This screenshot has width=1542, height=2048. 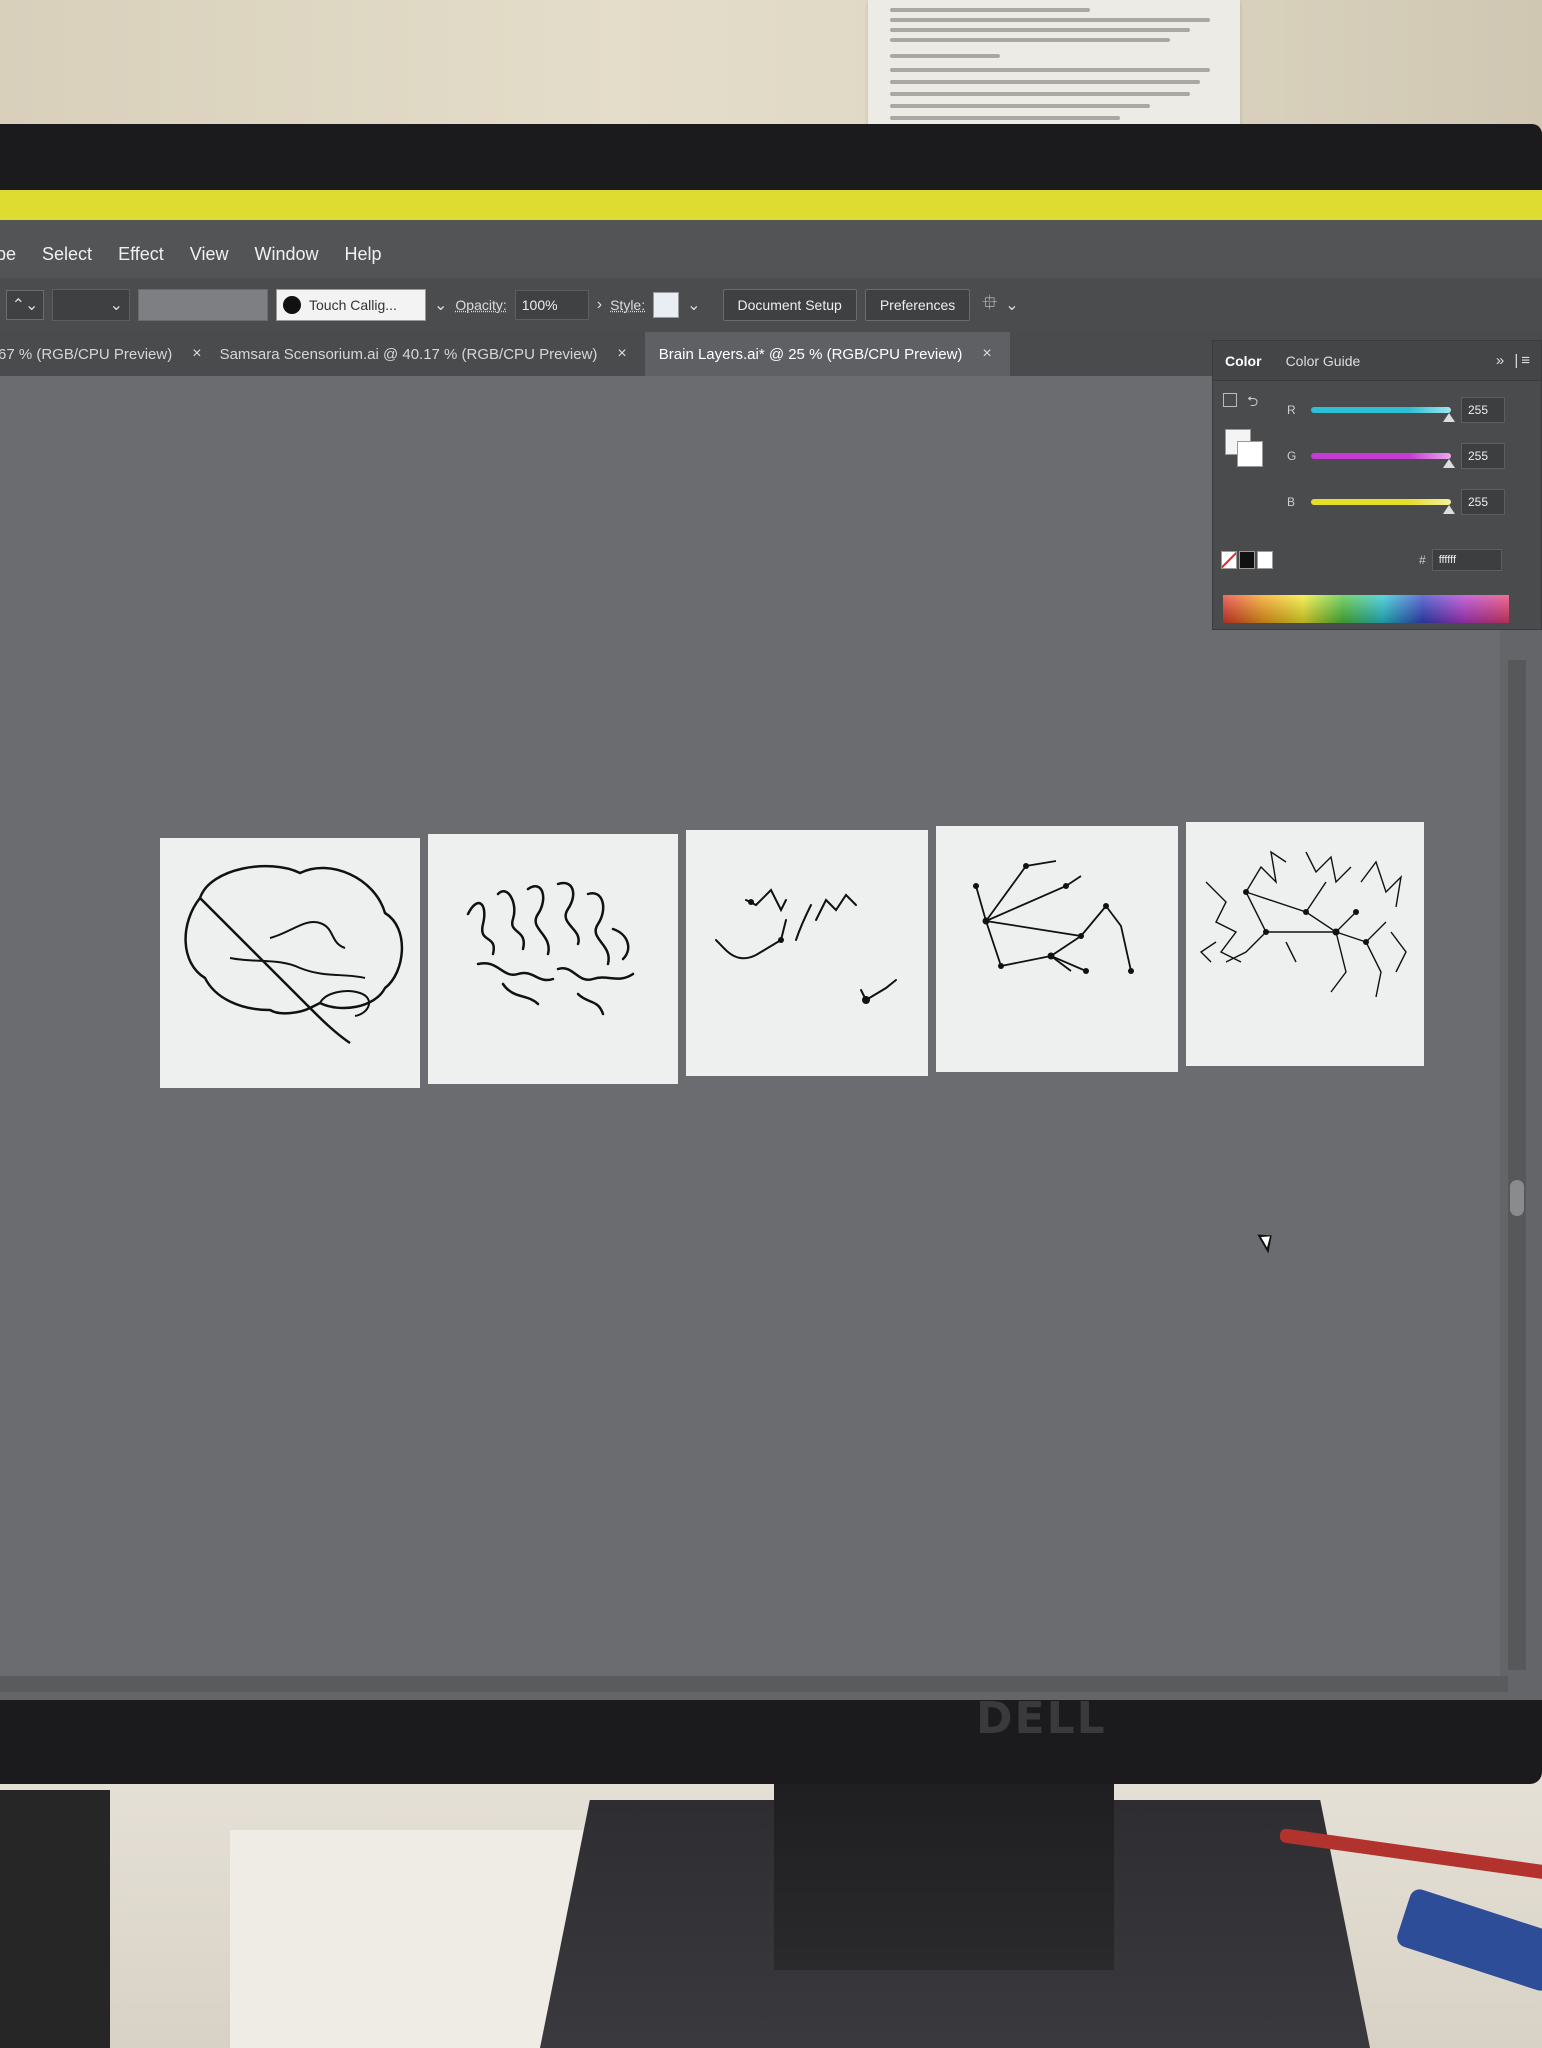 I want to click on opacity-arrow-icon: ›, so click(x=599, y=305).